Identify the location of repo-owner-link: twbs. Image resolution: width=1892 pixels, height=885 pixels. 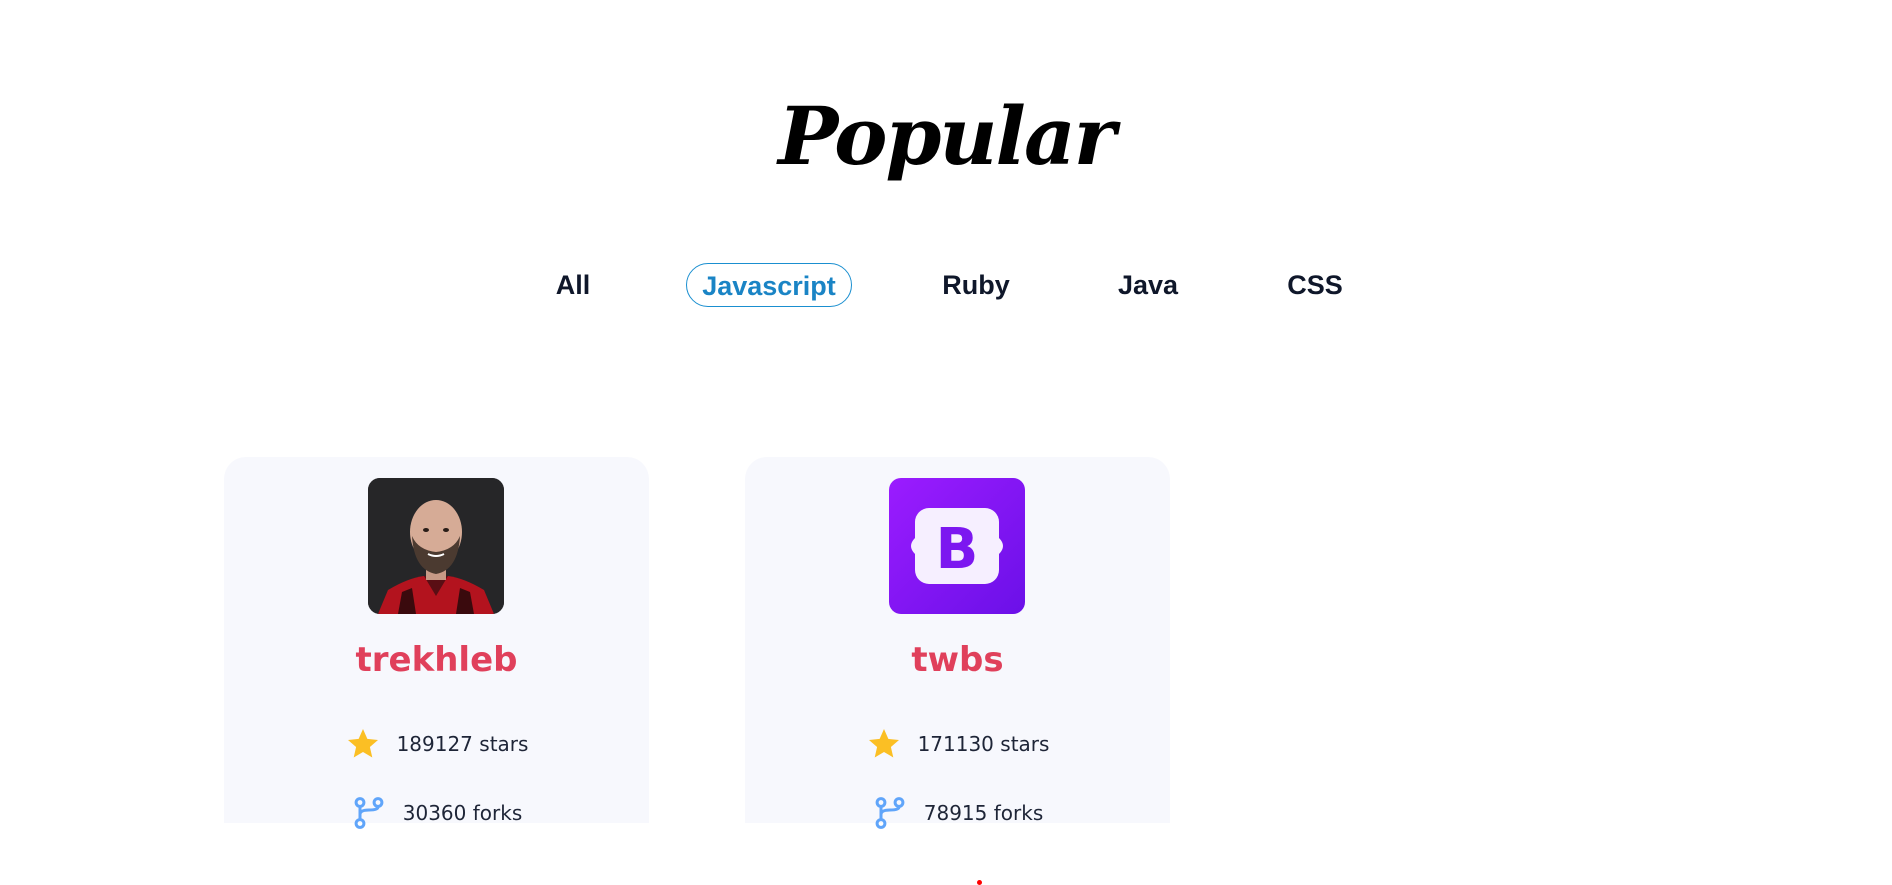
(957, 660).